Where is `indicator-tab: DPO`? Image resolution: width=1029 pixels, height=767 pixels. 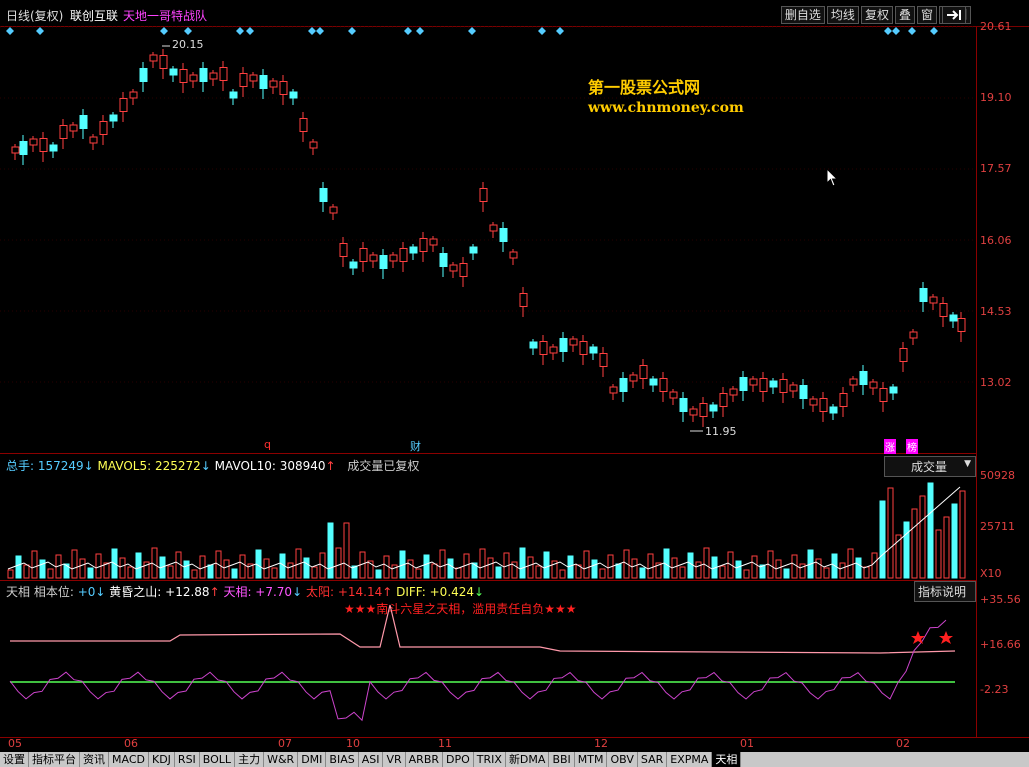 indicator-tab: DPO is located at coordinates (458, 759).